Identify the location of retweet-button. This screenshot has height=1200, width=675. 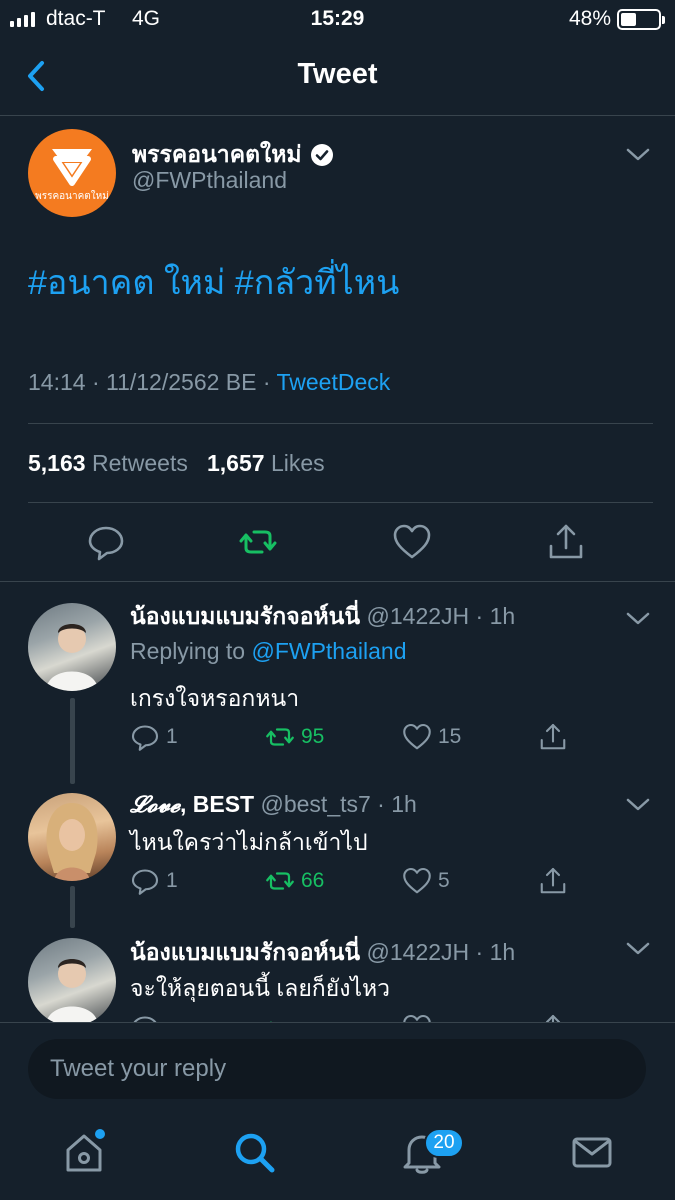
(280, 1017).